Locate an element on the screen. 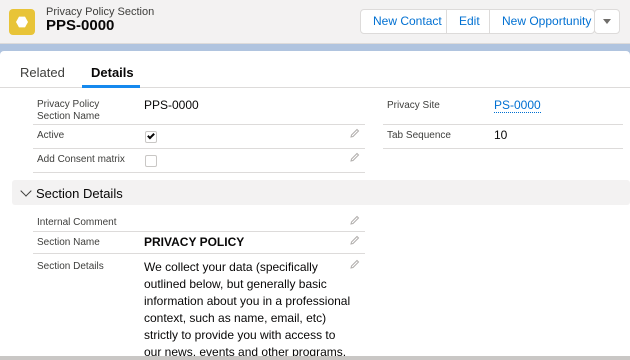 The image size is (630, 360). internal-comment-field-label: Internal Comment is located at coordinates (77, 222).